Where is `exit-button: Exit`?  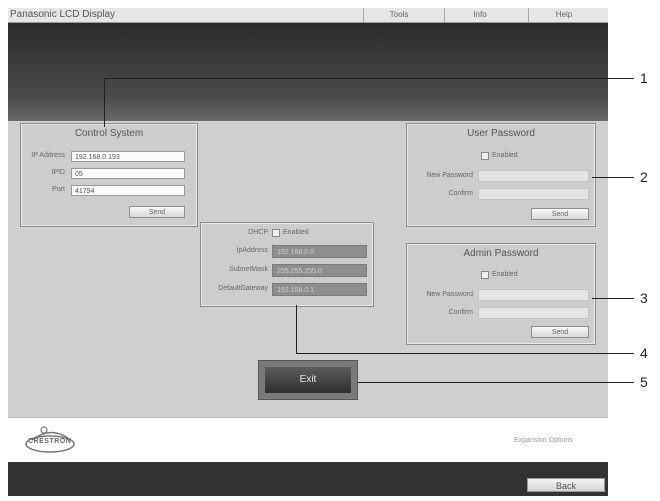
exit-button: Exit is located at coordinates (308, 380).